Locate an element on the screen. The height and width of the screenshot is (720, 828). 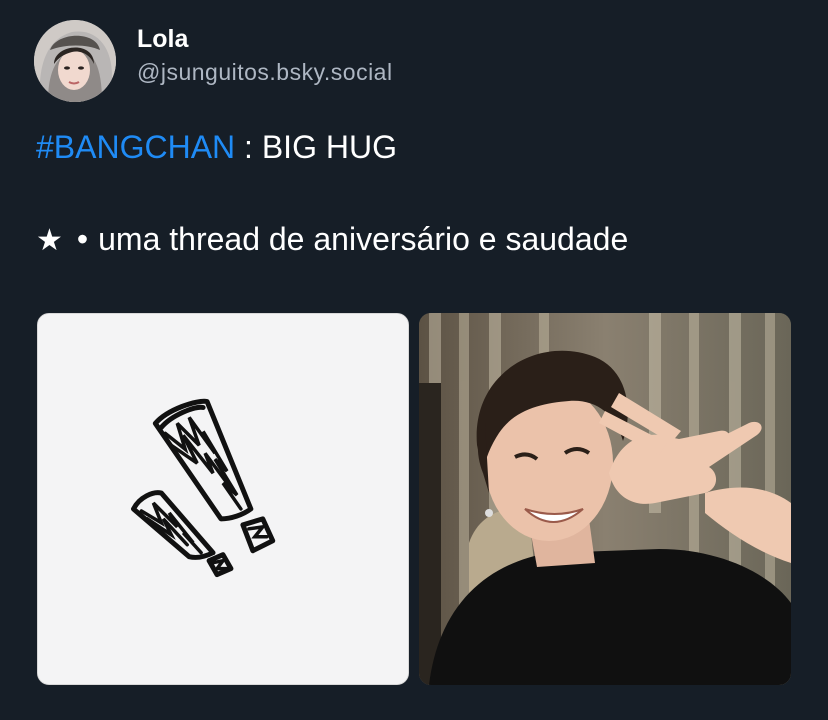
display-name: Lola is located at coordinates (265, 39).